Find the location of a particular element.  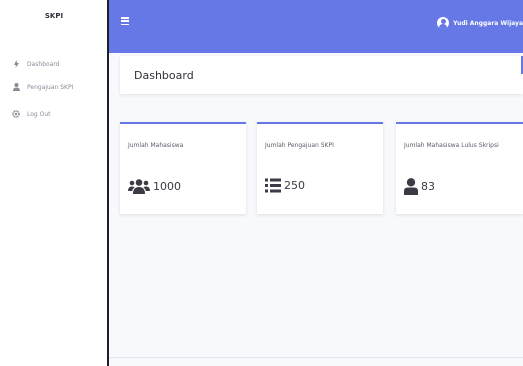

footer-divider is located at coordinates (316, 357).